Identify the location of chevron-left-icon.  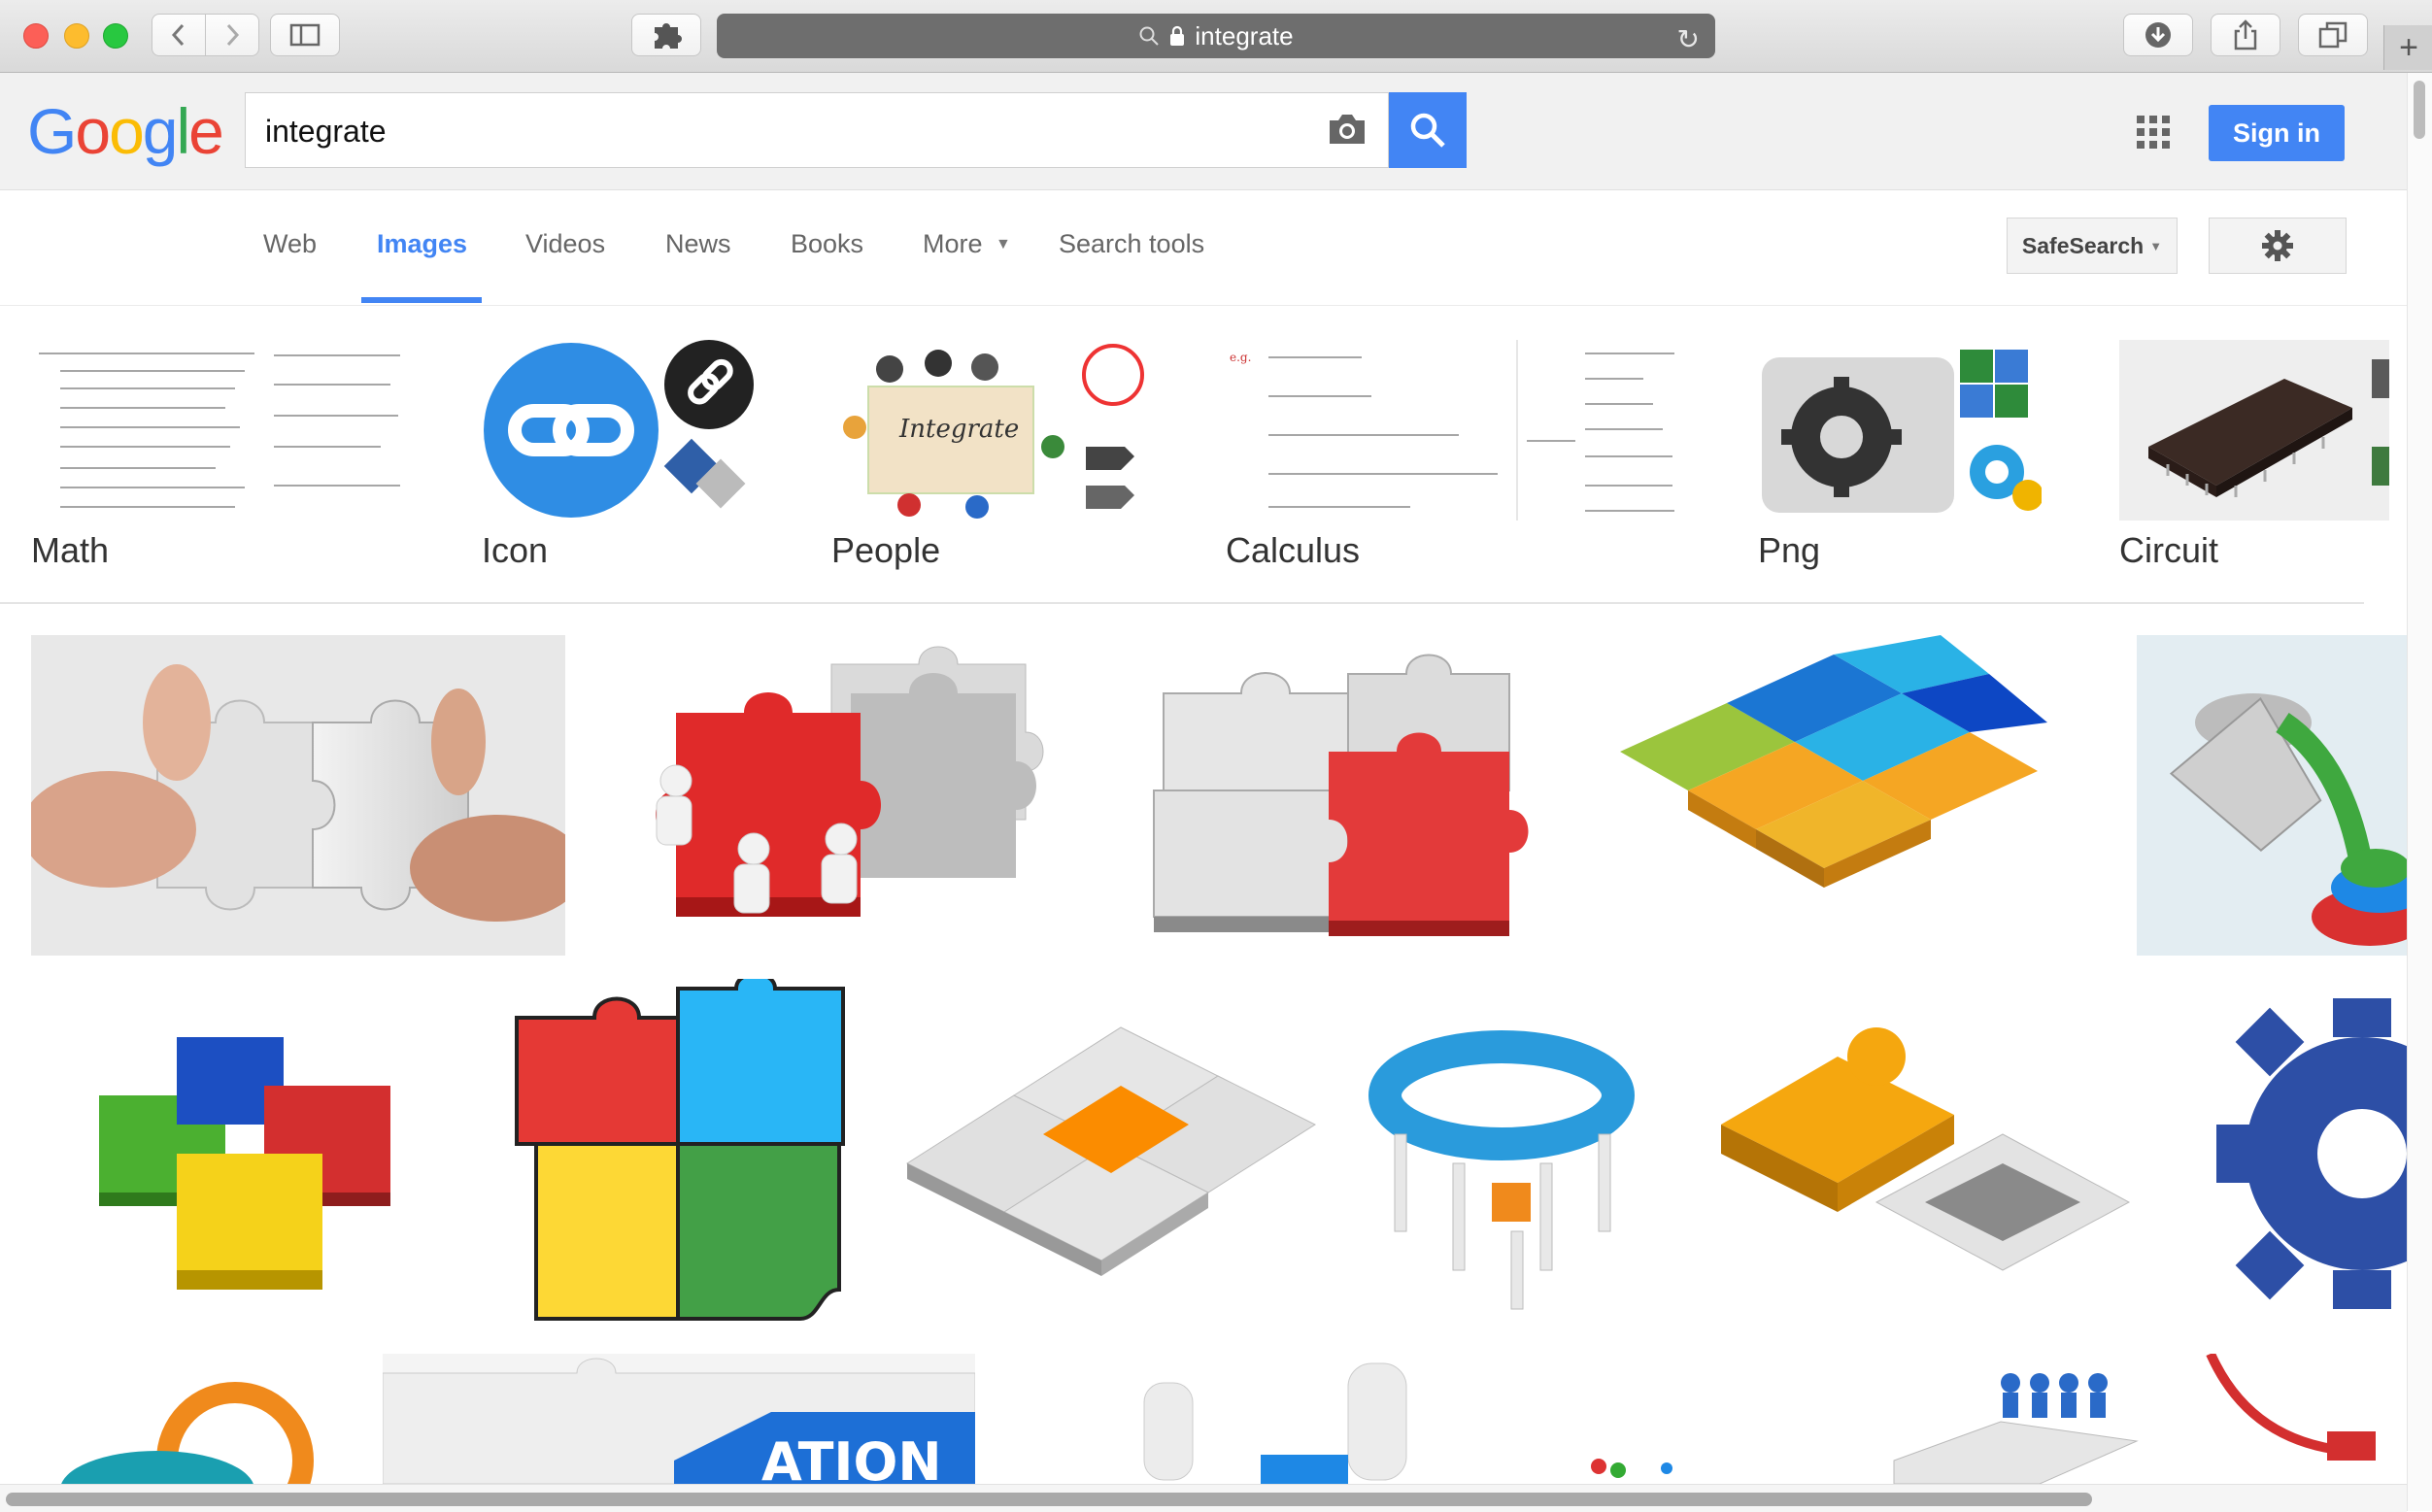
(178, 35).